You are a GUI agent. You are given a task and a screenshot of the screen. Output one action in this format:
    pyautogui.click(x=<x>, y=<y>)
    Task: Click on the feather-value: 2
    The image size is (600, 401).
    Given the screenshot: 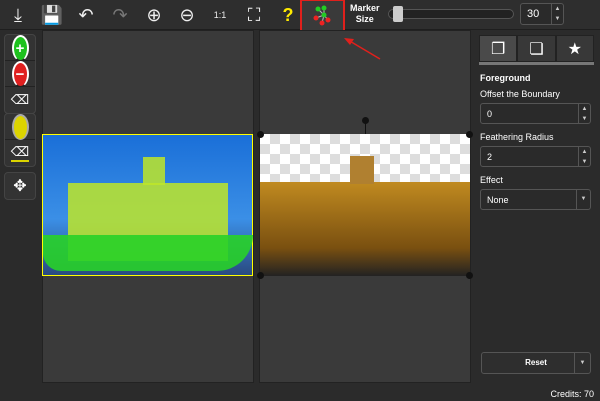 What is the action you would take?
    pyautogui.click(x=490, y=157)
    